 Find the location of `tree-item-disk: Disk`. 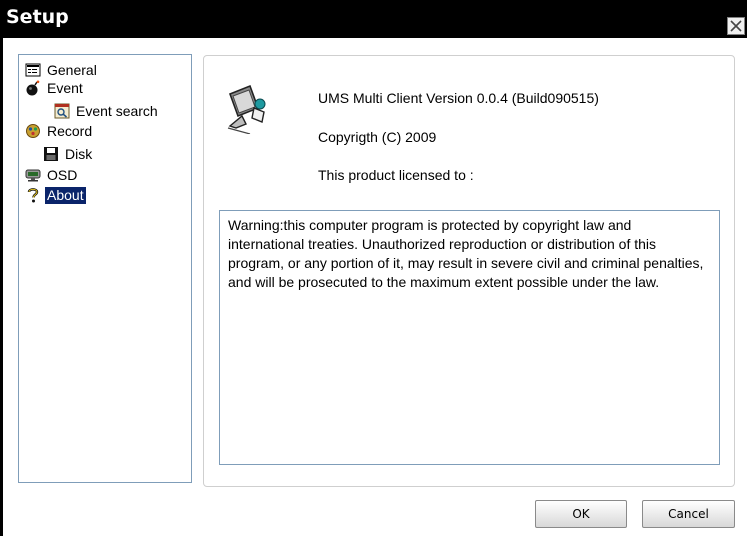

tree-item-disk: Disk is located at coordinates (68, 154).